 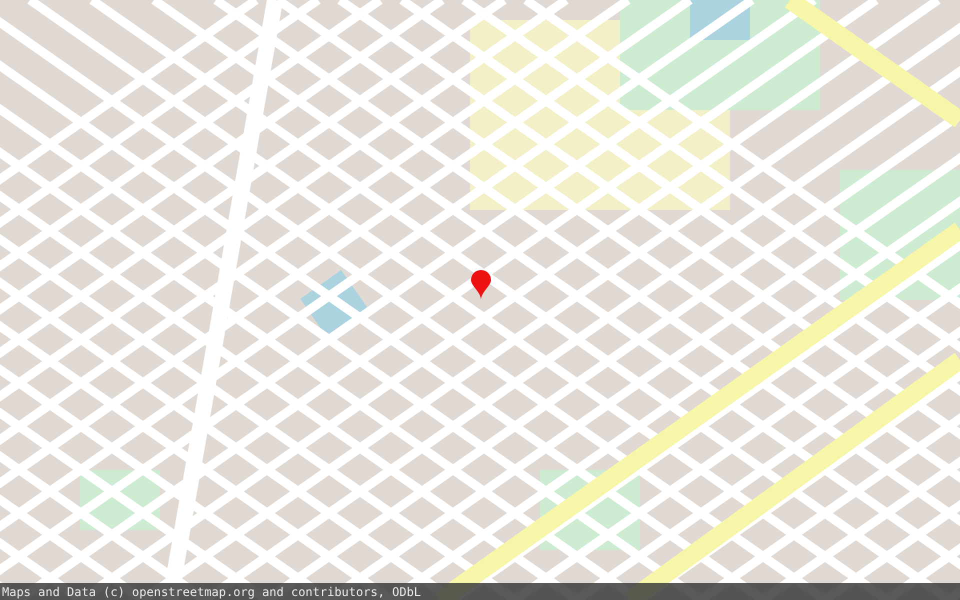 I want to click on map-marker-icon, so click(x=481, y=285).